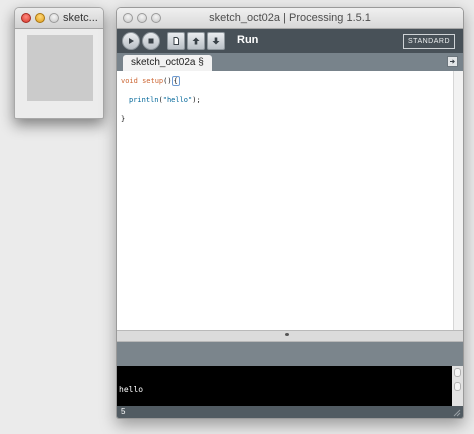 Image resolution: width=474 pixels, height=434 pixels. I want to click on message-area, so click(290, 354).